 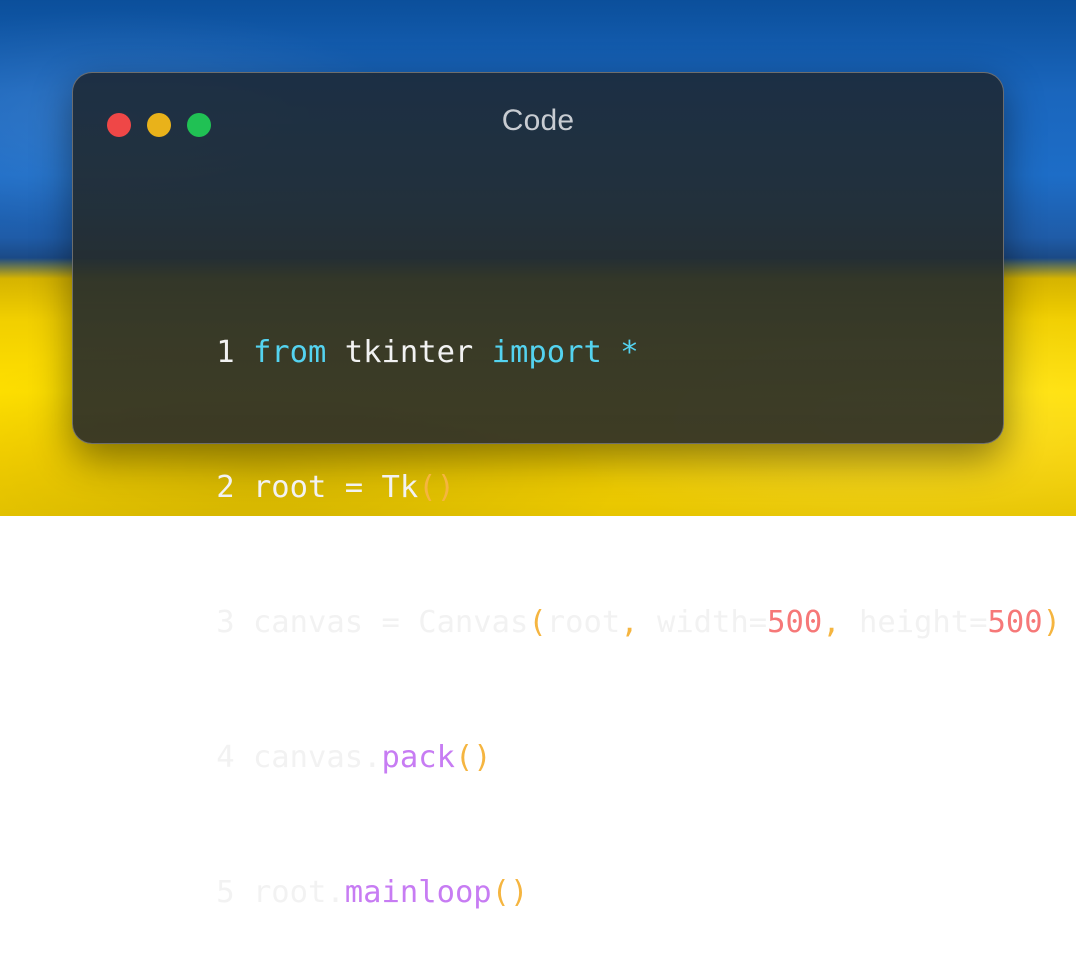 I want to click on window-titlebar: Code, so click(x=538, y=123).